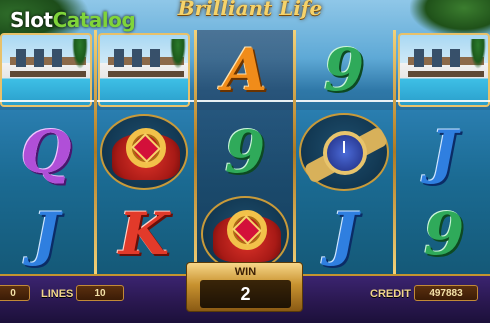  I want to click on win-value: 2, so click(245, 294).